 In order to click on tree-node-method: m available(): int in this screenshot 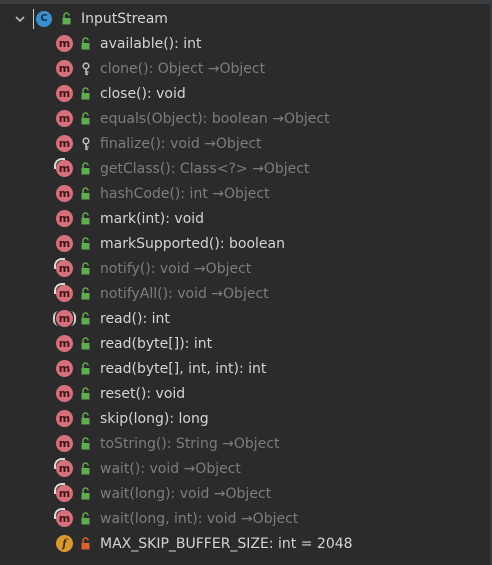, I will do `click(129, 43)`.